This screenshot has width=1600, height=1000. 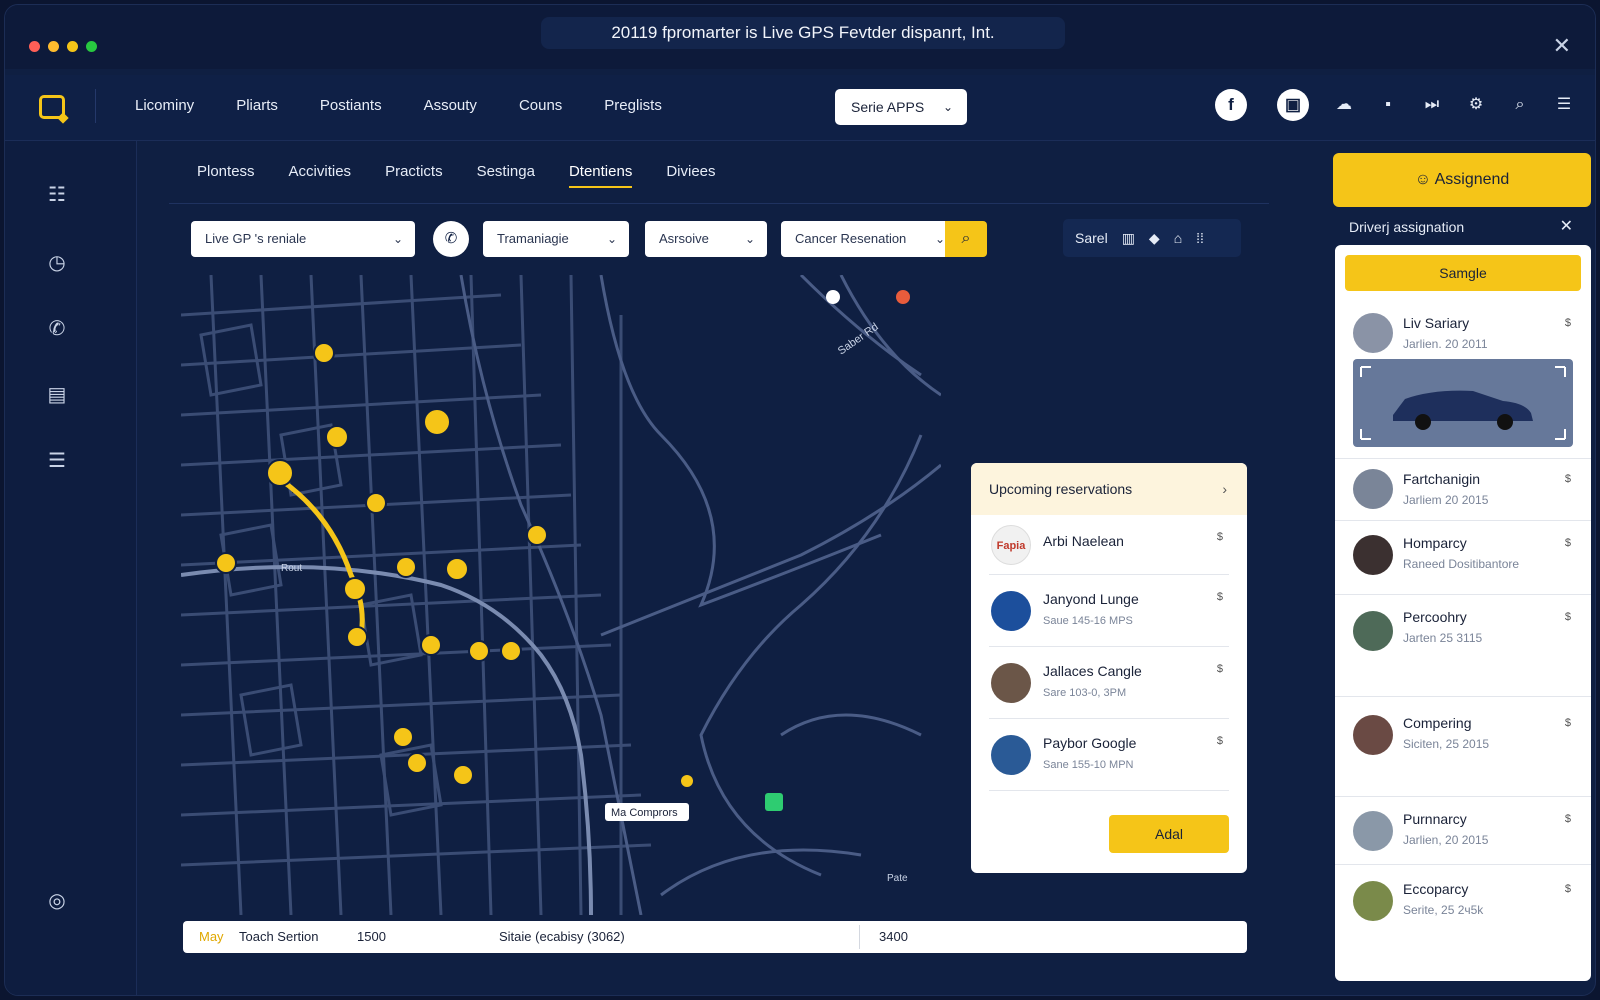 What do you see at coordinates (1463, 646) in the screenshot?
I see `driver-row: Percoohry Jarten 25 3115 $` at bounding box center [1463, 646].